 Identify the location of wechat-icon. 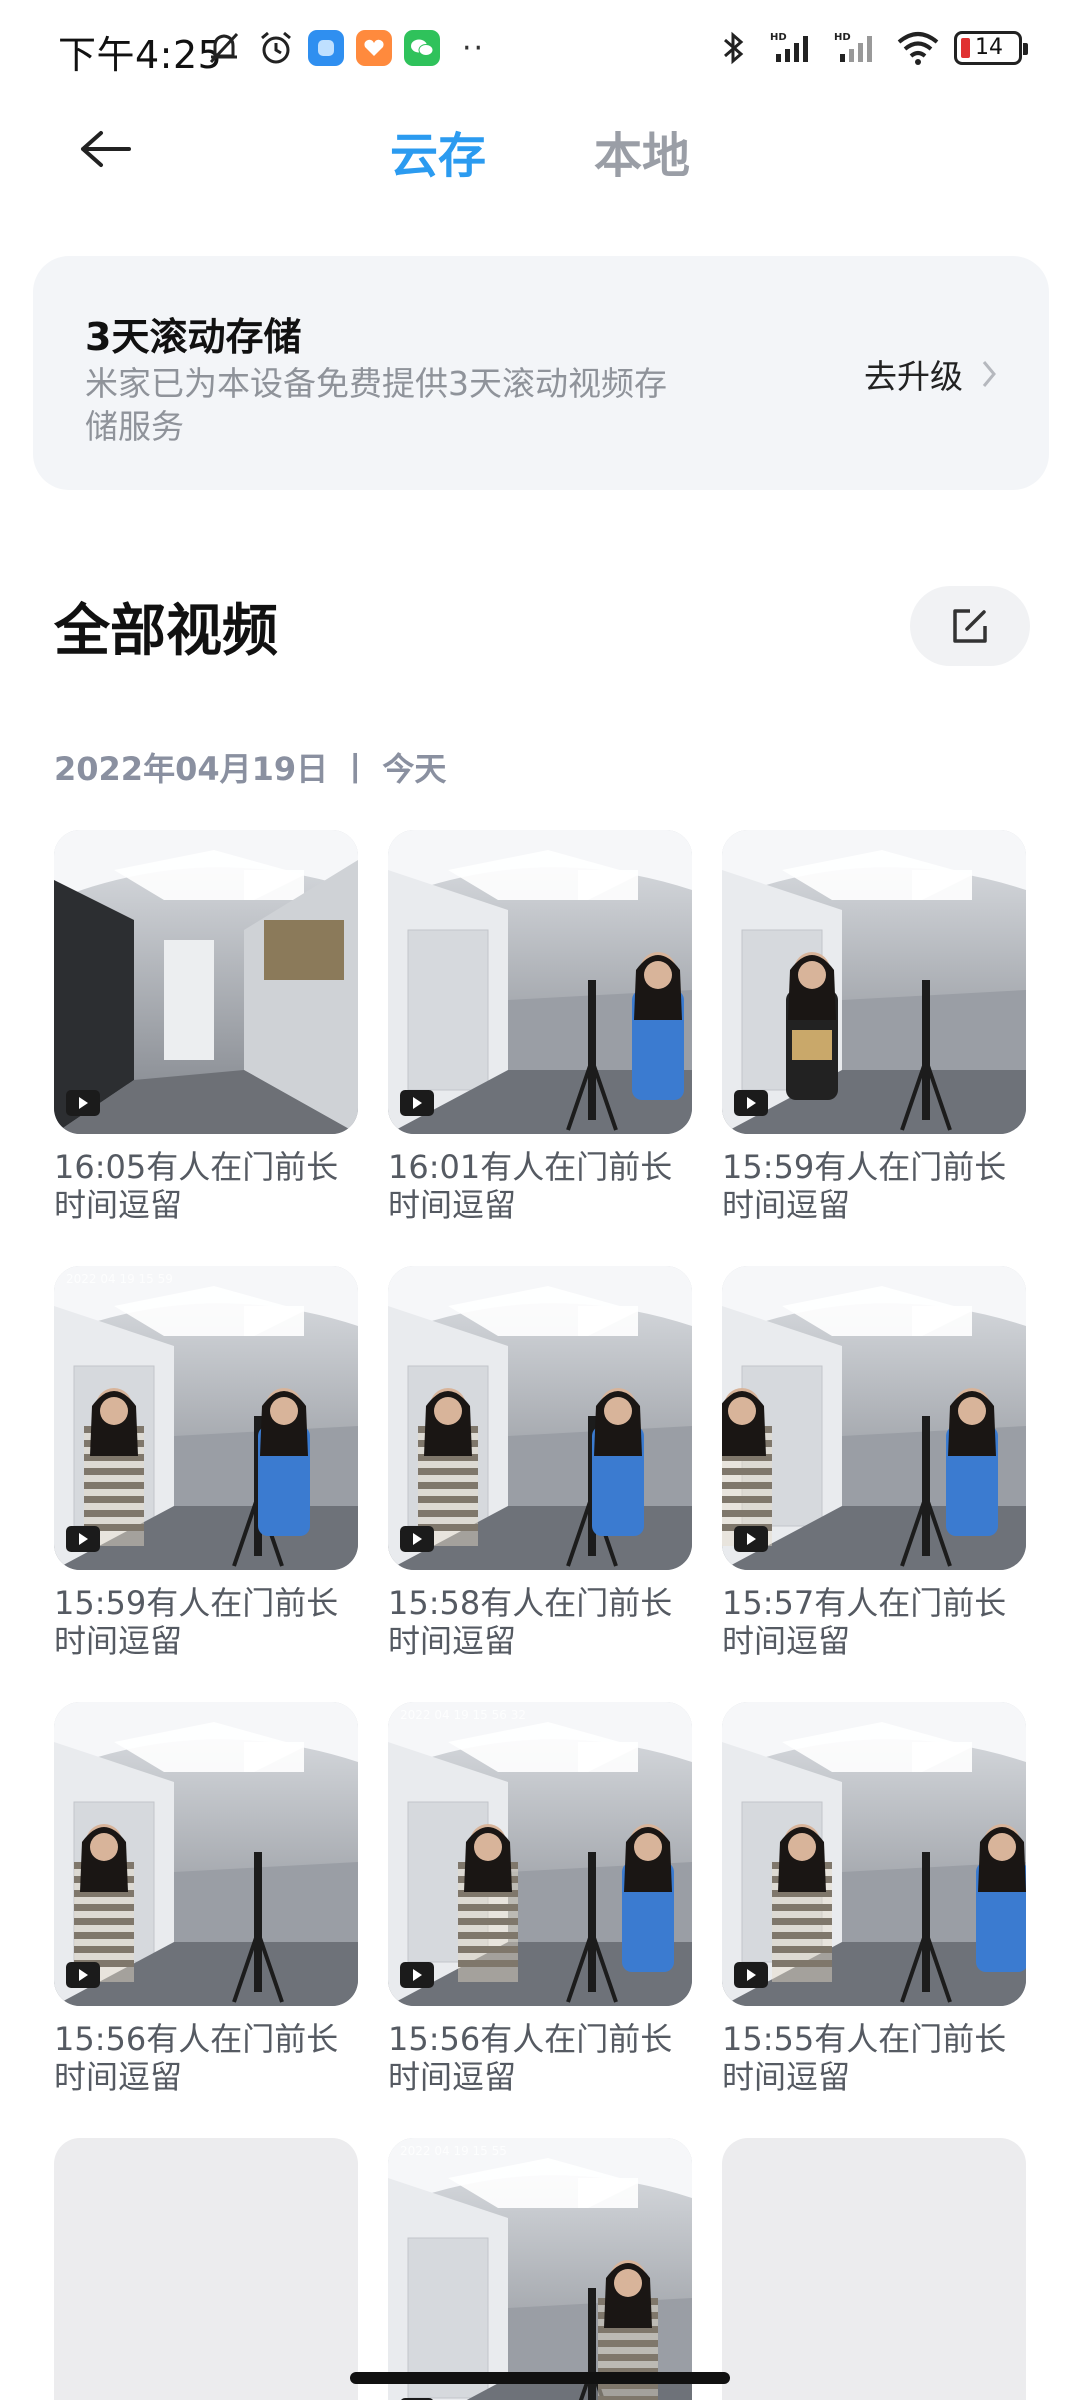
(422, 48).